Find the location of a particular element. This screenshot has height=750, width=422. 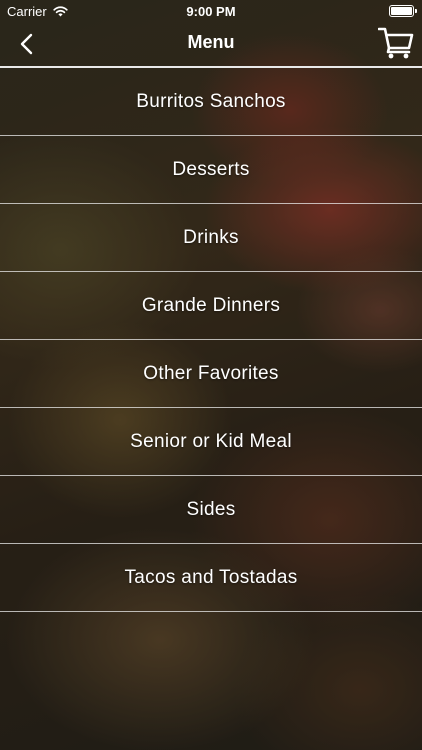

menu-item-drinks: Drinks is located at coordinates (211, 238).